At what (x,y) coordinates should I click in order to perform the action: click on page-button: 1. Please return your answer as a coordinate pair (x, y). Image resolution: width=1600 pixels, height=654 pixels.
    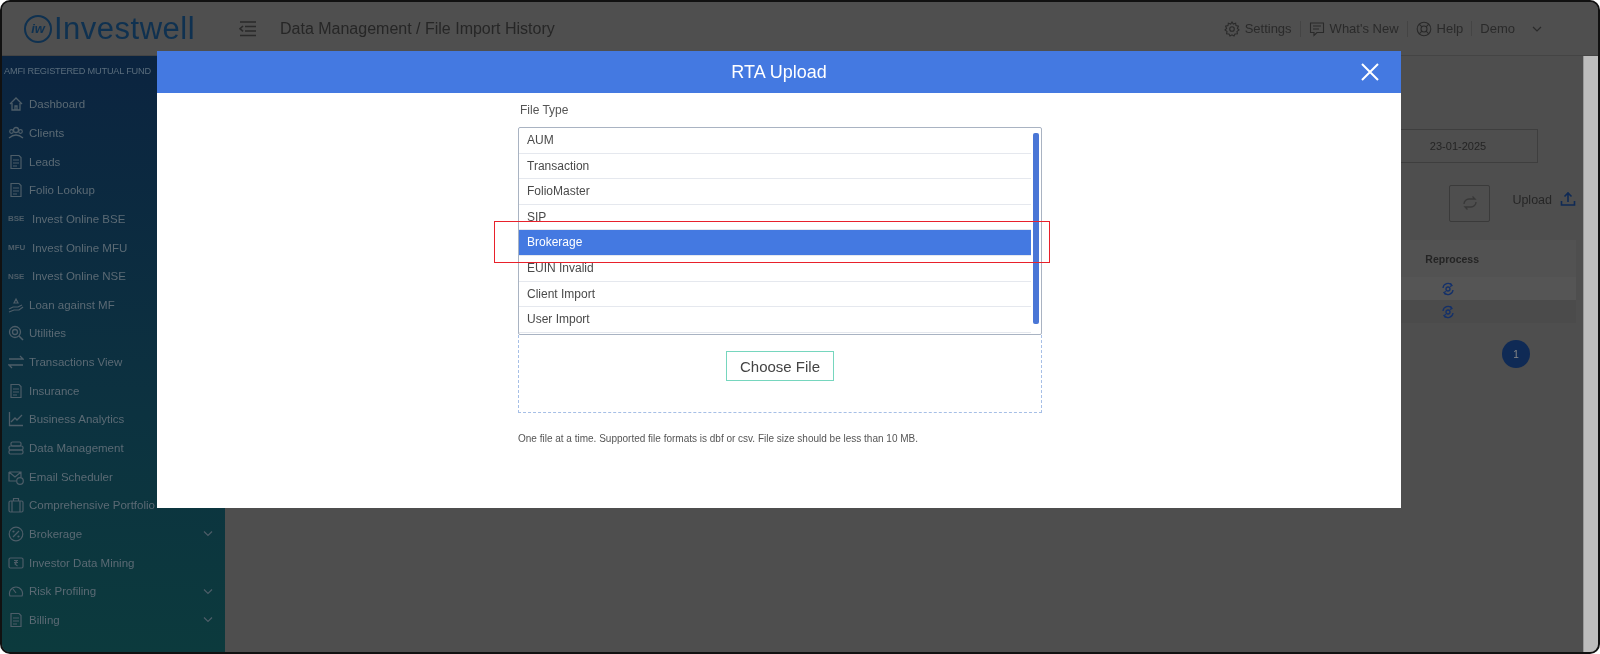
    Looking at the image, I should click on (1516, 354).